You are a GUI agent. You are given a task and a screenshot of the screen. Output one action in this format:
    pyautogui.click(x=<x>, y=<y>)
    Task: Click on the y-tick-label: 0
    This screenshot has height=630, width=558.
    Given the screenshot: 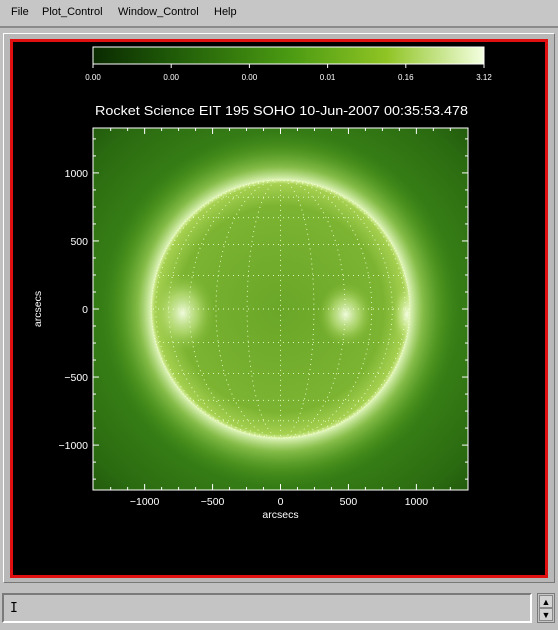 What is the action you would take?
    pyautogui.click(x=85, y=310)
    